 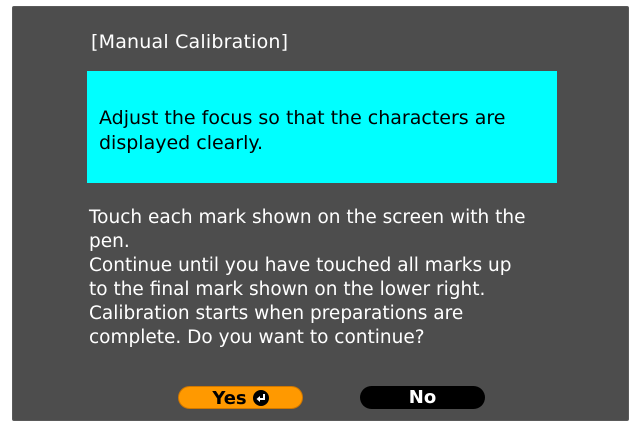 What do you see at coordinates (190, 42) in the screenshot?
I see `dialog-title: [Manual Calibration]` at bounding box center [190, 42].